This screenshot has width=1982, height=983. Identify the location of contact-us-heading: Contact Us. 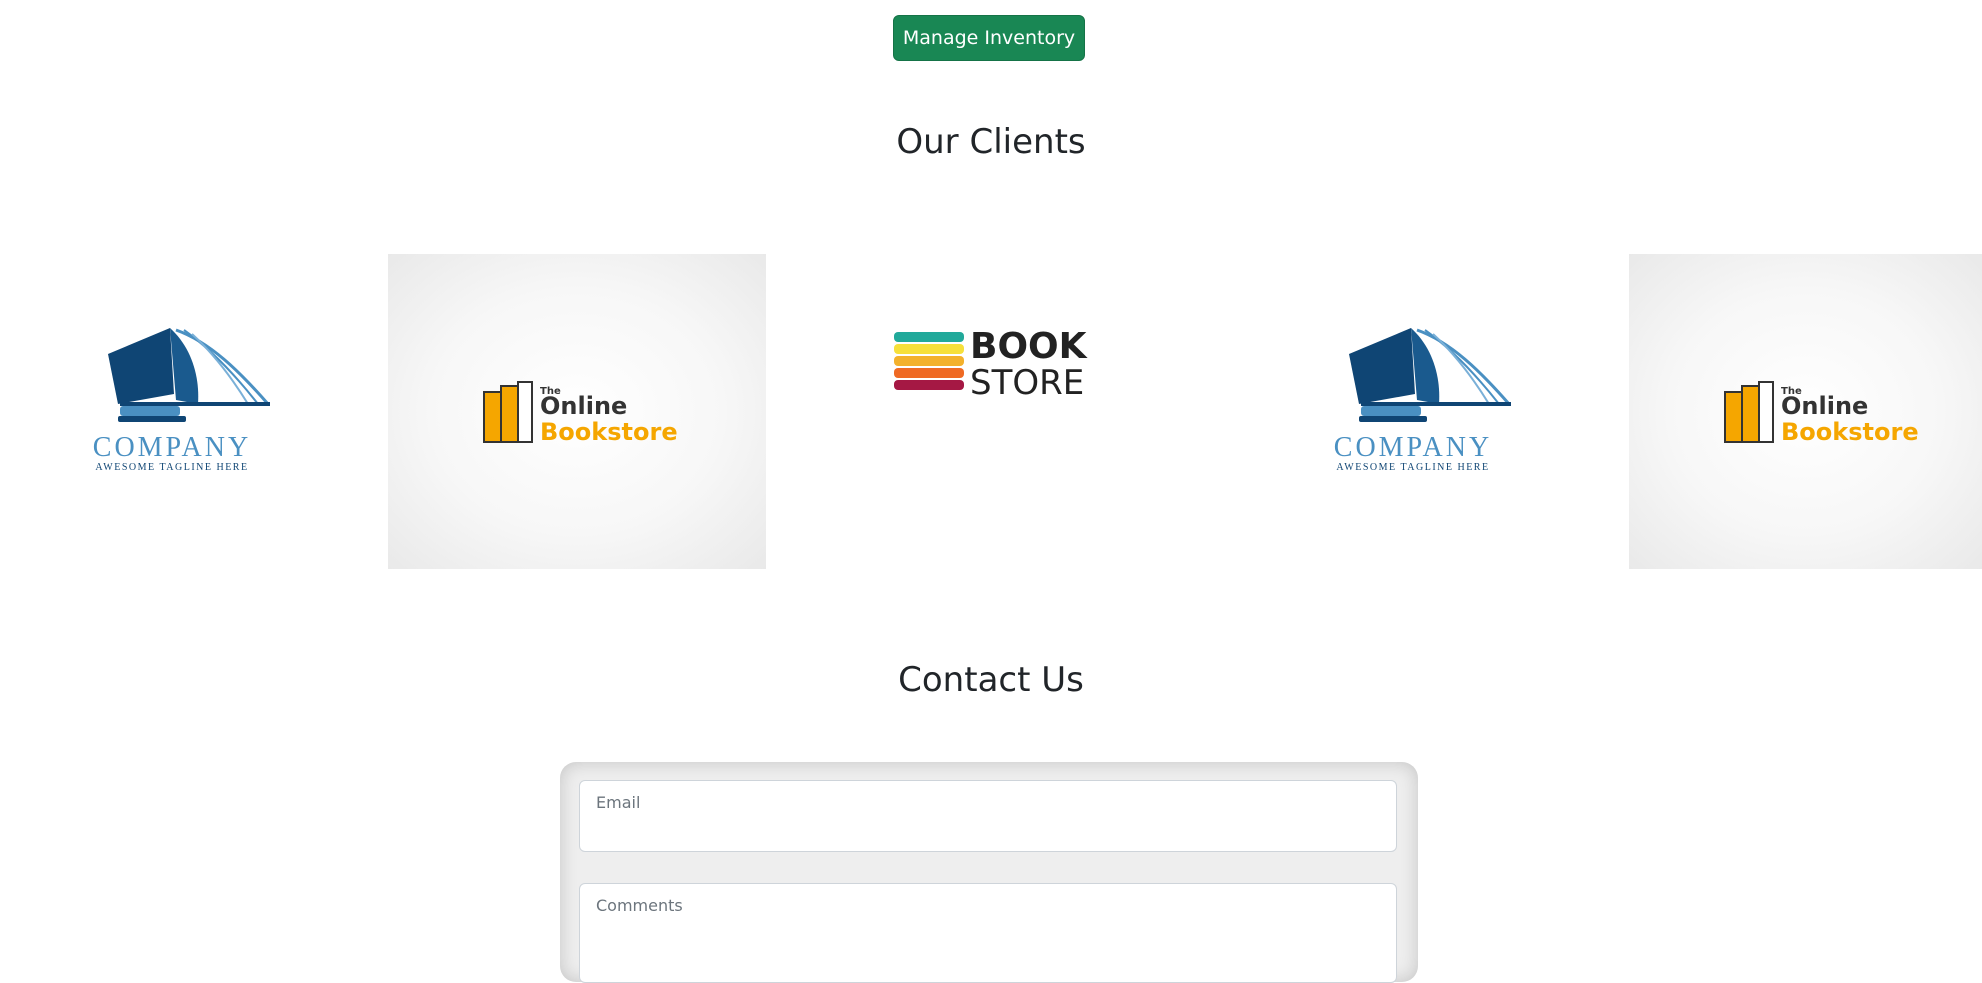
(991, 680).